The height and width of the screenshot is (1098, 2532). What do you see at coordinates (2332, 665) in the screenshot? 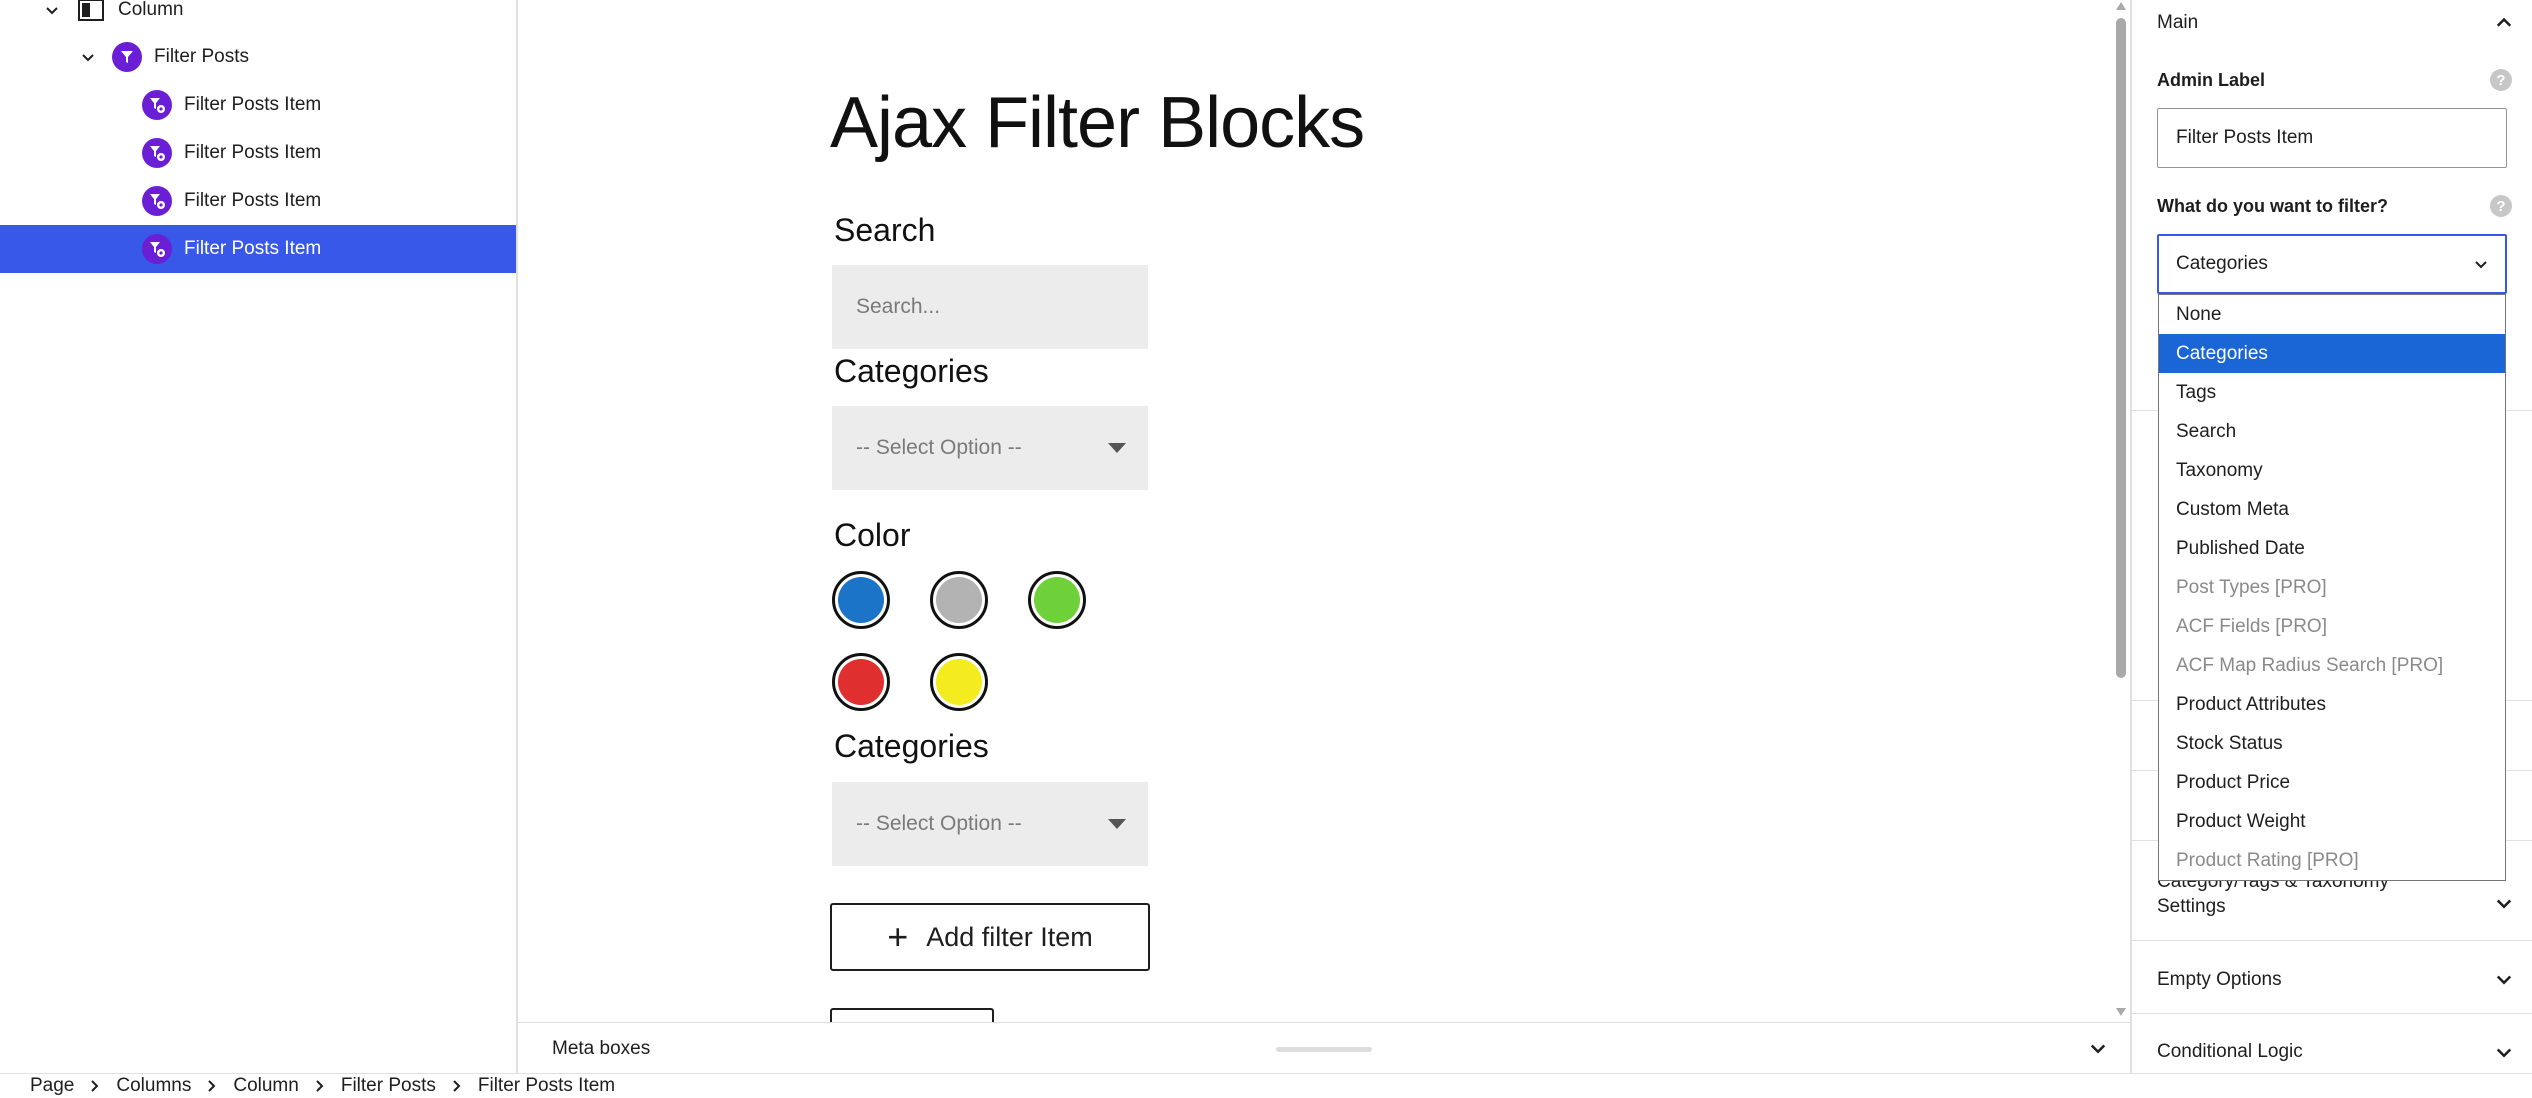
I see `dropdown-option: ACF Map Radius Search [PRO]` at bounding box center [2332, 665].